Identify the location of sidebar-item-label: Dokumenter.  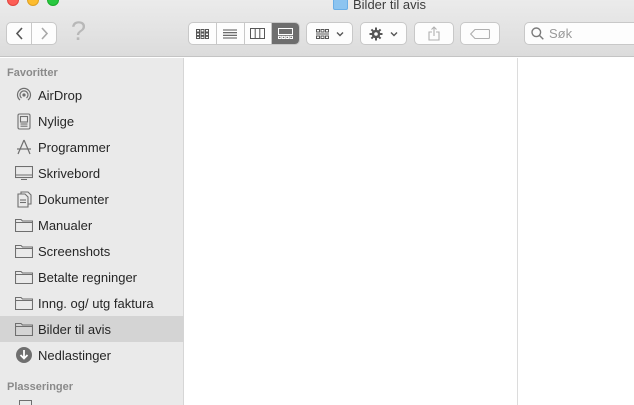
(73, 199).